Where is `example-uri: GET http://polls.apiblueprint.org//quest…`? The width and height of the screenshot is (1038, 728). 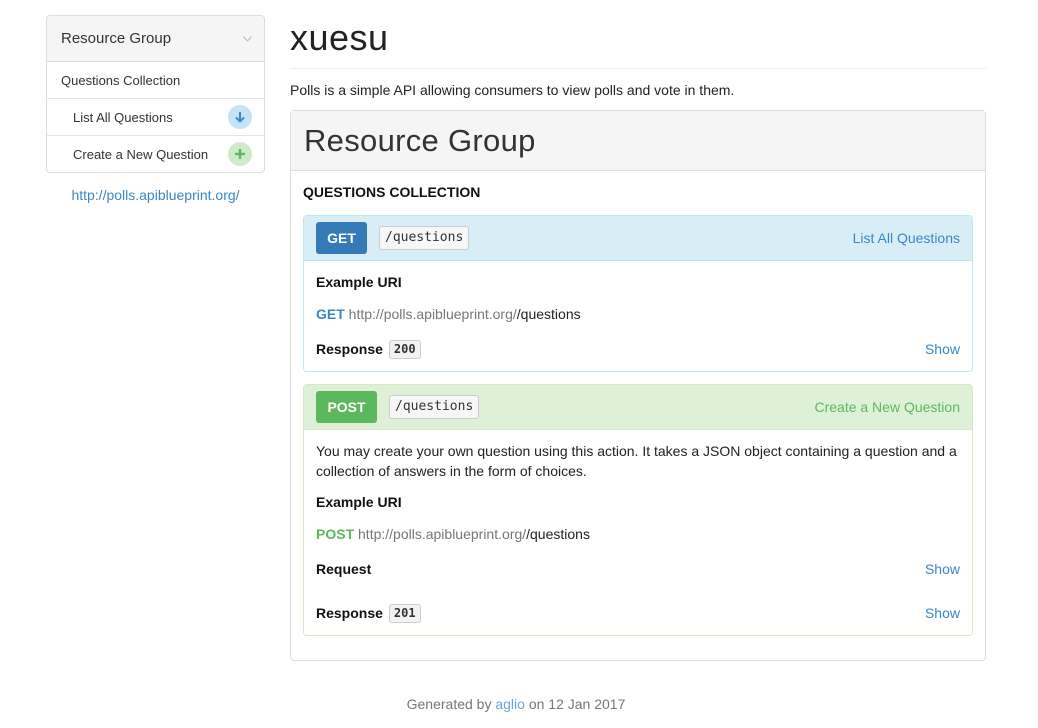
example-uri: GET http://polls.apiblueprint.org//quest… is located at coordinates (638, 314).